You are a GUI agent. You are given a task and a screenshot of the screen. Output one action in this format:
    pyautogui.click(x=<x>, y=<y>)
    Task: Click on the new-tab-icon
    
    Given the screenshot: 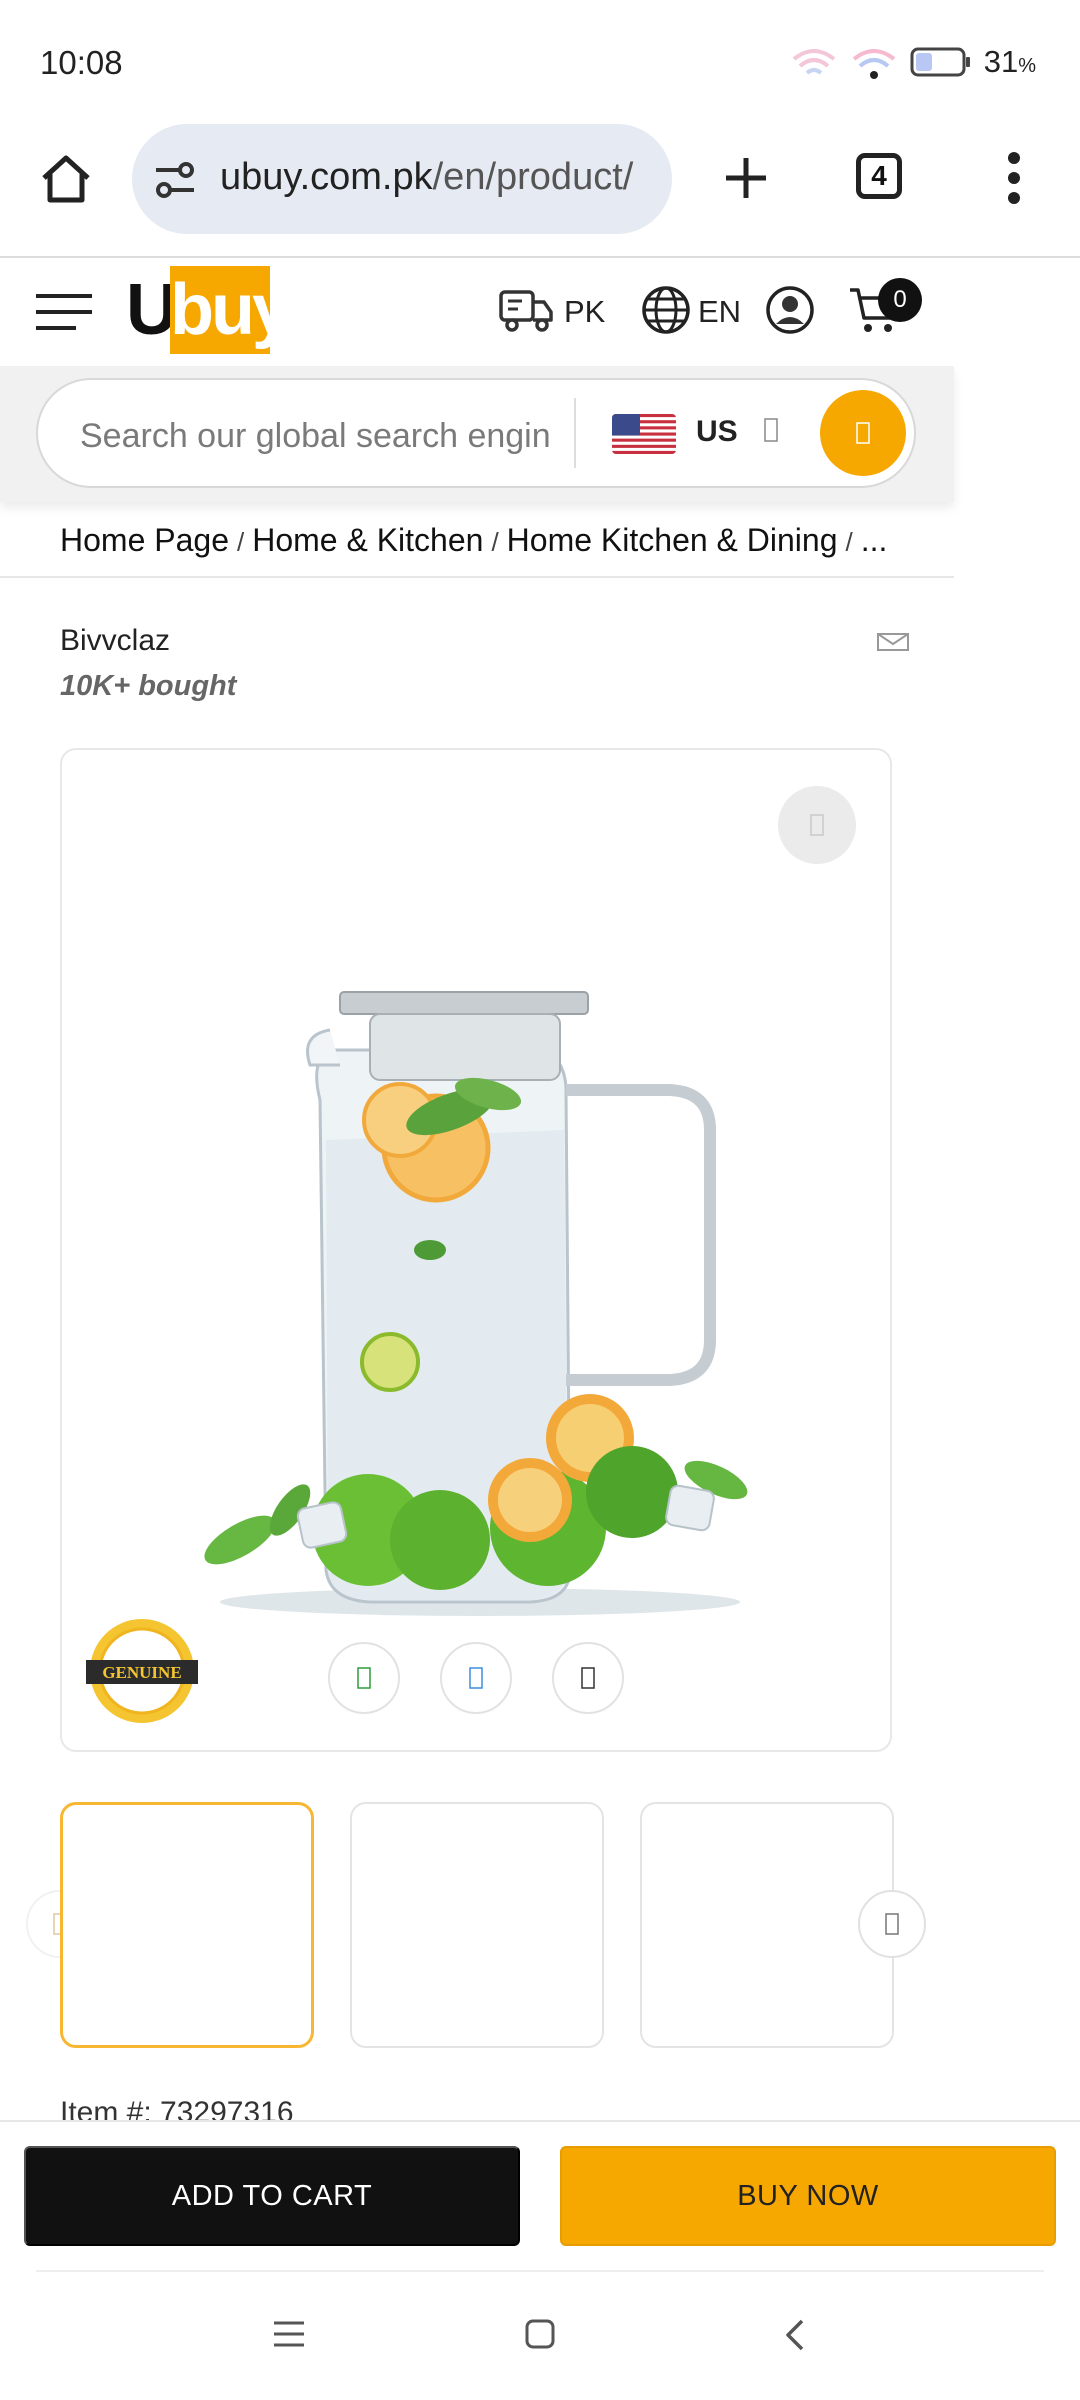 What is the action you would take?
    pyautogui.click(x=746, y=178)
    